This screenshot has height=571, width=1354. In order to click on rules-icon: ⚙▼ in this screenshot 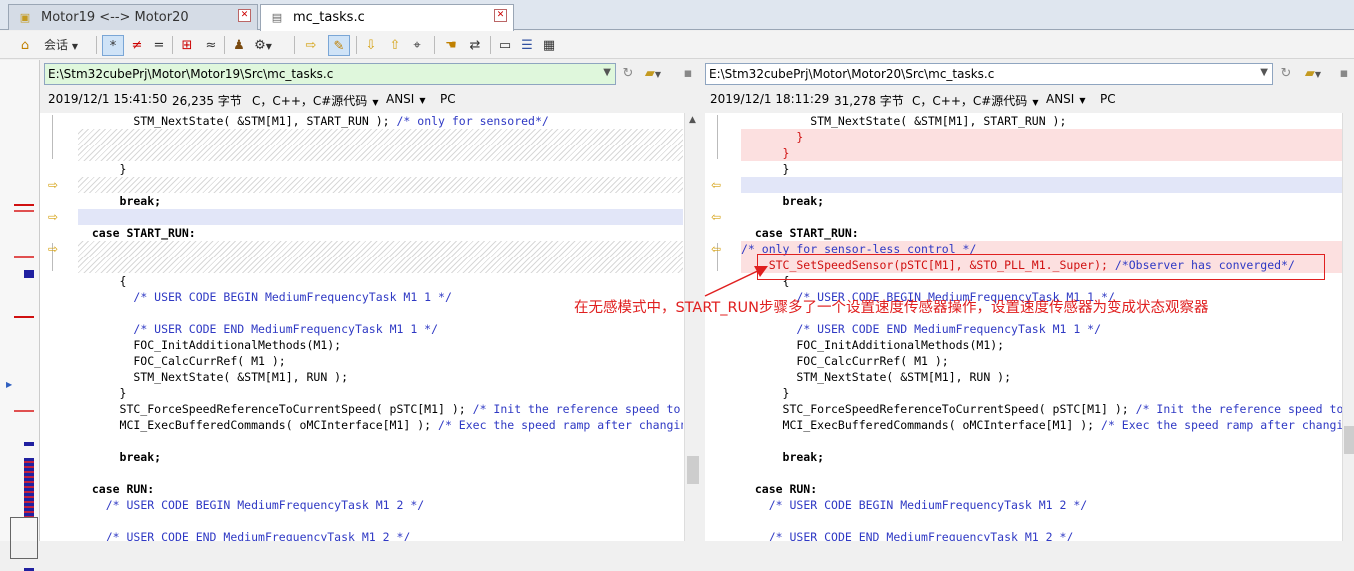, I will do `click(263, 45)`.